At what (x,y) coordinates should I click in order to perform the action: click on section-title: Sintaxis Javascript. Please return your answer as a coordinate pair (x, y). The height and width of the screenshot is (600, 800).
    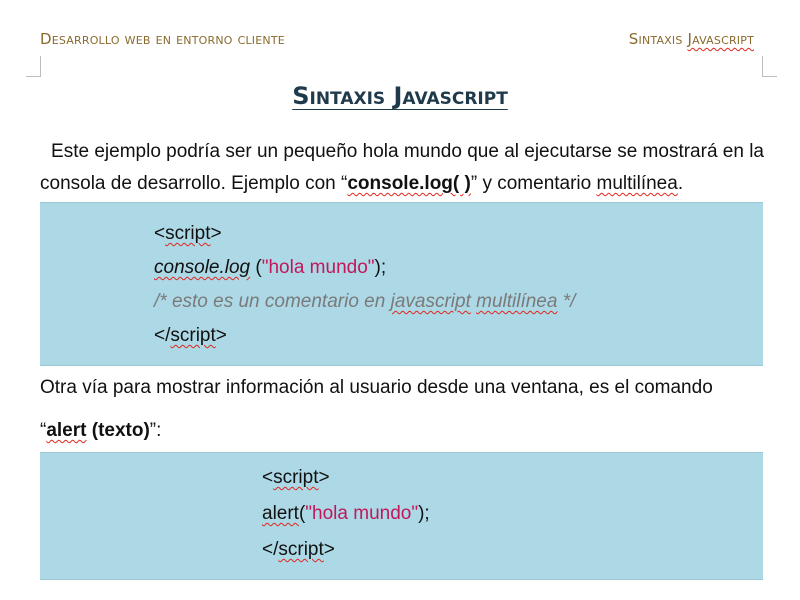
    Looking at the image, I should click on (400, 96).